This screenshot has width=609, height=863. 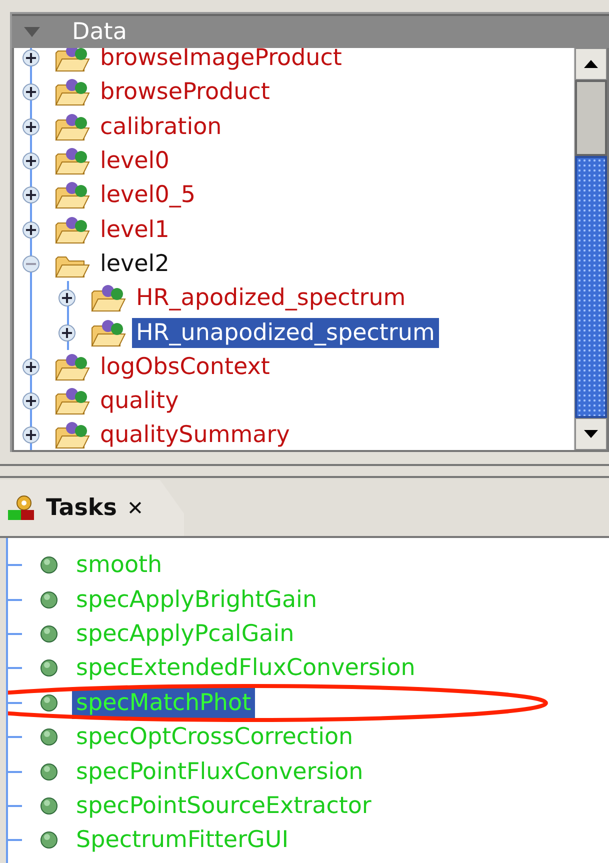 I want to click on scroll-down-button, so click(x=591, y=434).